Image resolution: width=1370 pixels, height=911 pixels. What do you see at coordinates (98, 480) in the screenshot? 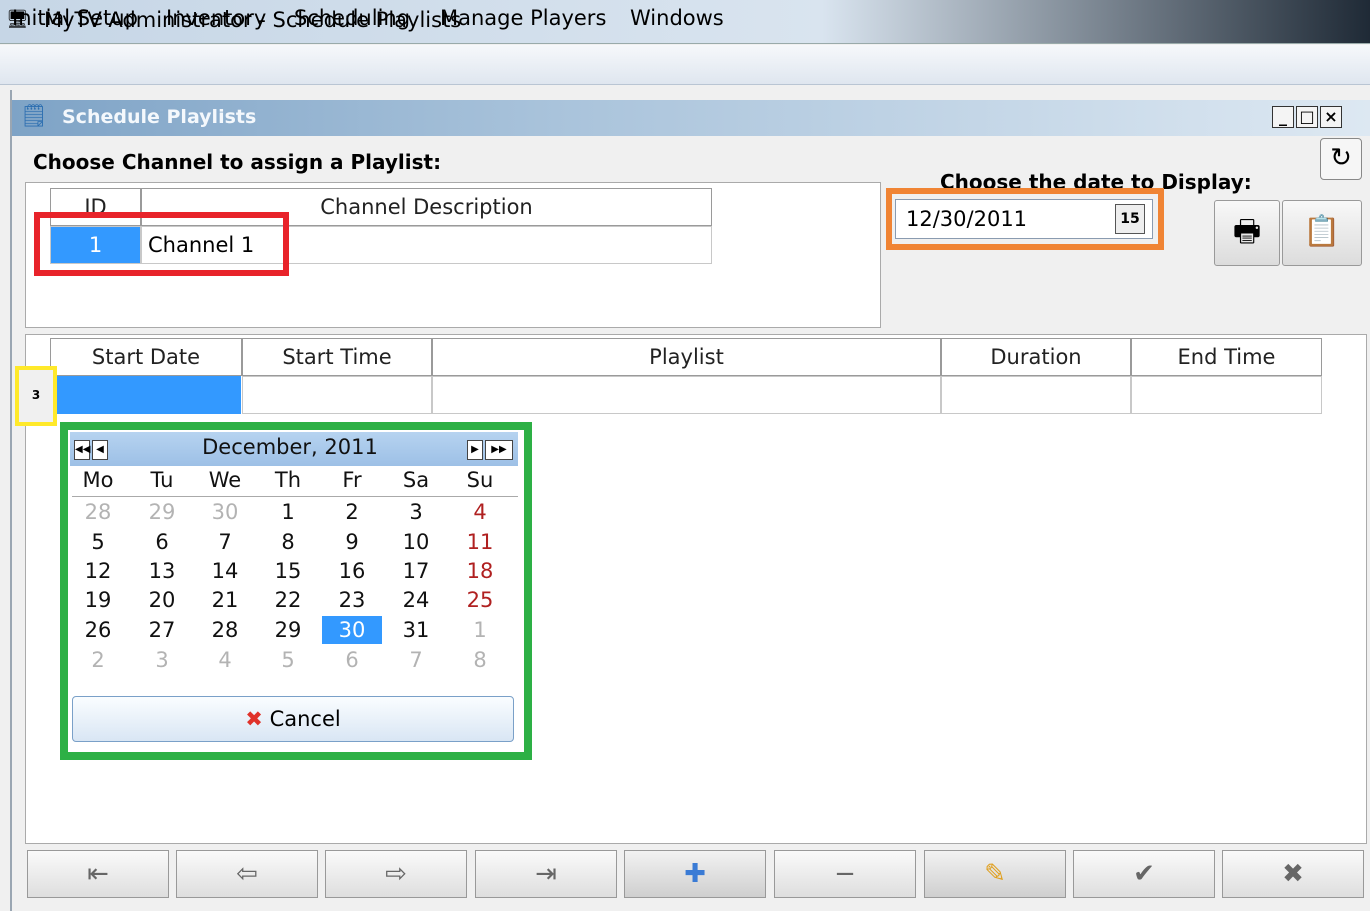
I see `weekday-mo: Mo` at bounding box center [98, 480].